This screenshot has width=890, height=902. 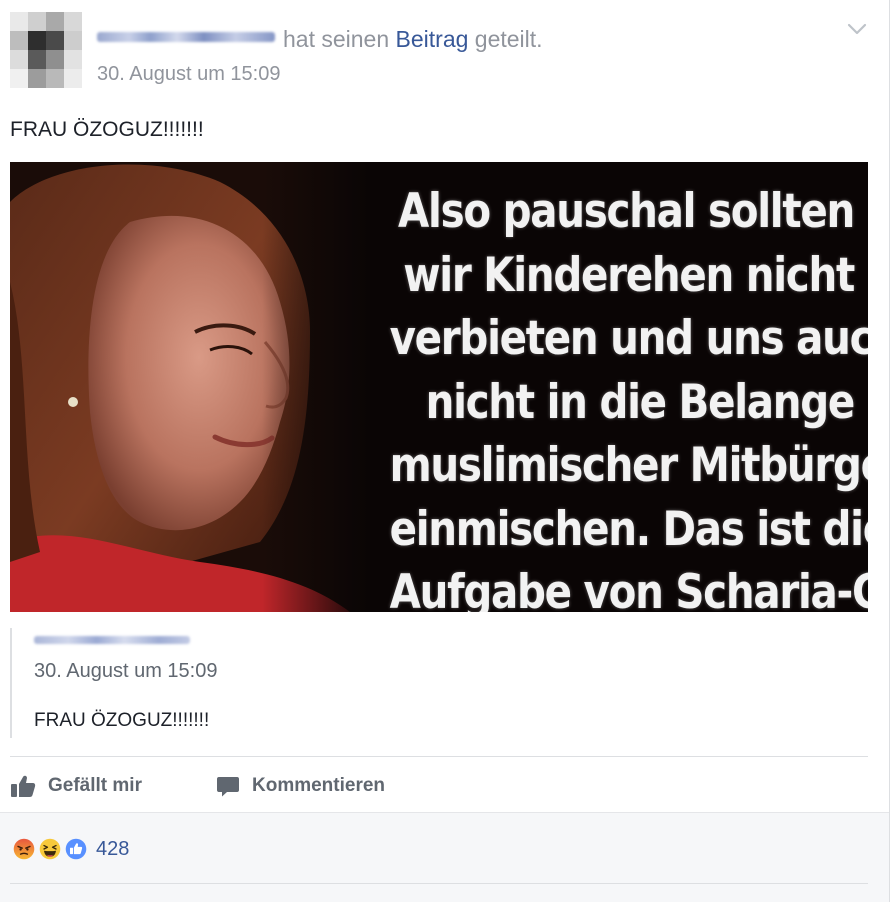 I want to click on author-name-redacted, so click(x=186, y=36).